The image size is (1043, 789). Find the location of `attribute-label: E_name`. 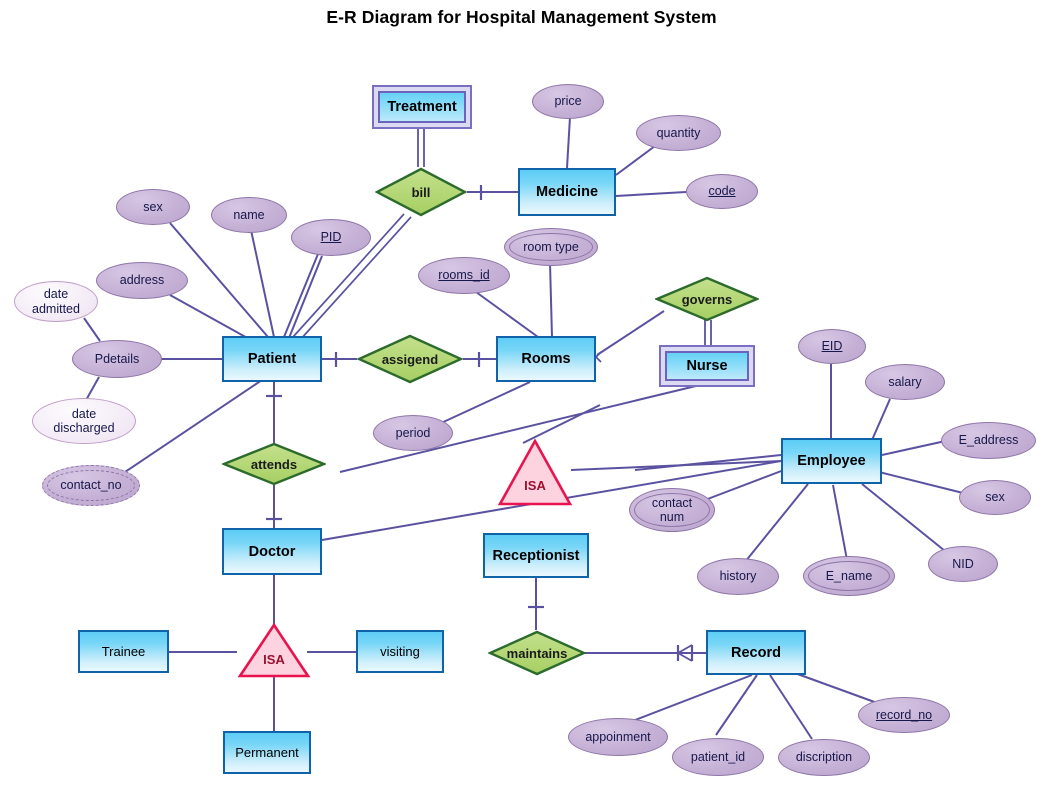

attribute-label: E_name is located at coordinates (849, 575).